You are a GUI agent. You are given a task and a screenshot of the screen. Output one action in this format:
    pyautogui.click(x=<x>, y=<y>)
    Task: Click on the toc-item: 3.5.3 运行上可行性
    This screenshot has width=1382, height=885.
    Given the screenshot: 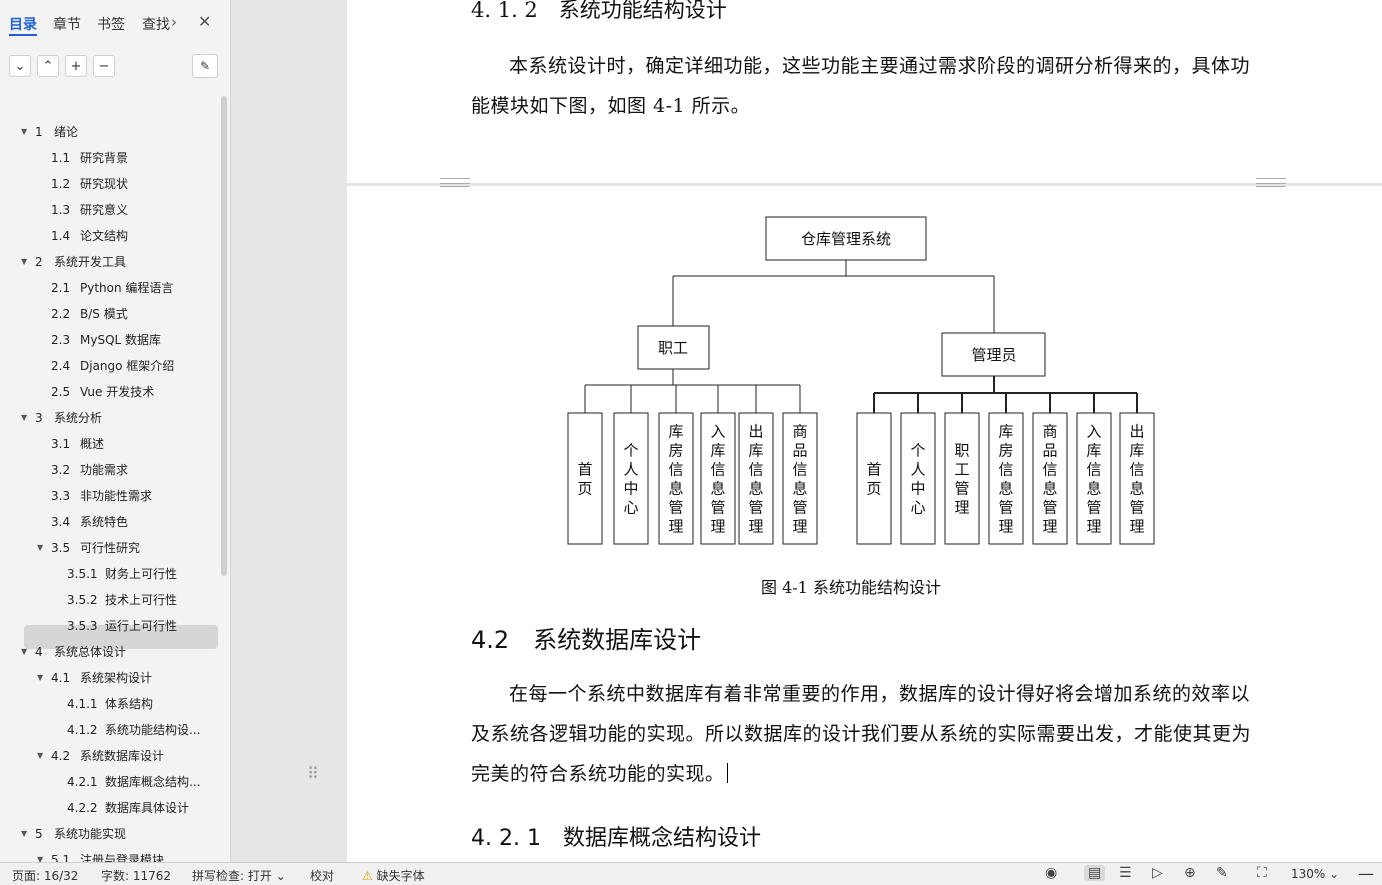 What is the action you would take?
    pyautogui.click(x=111, y=626)
    